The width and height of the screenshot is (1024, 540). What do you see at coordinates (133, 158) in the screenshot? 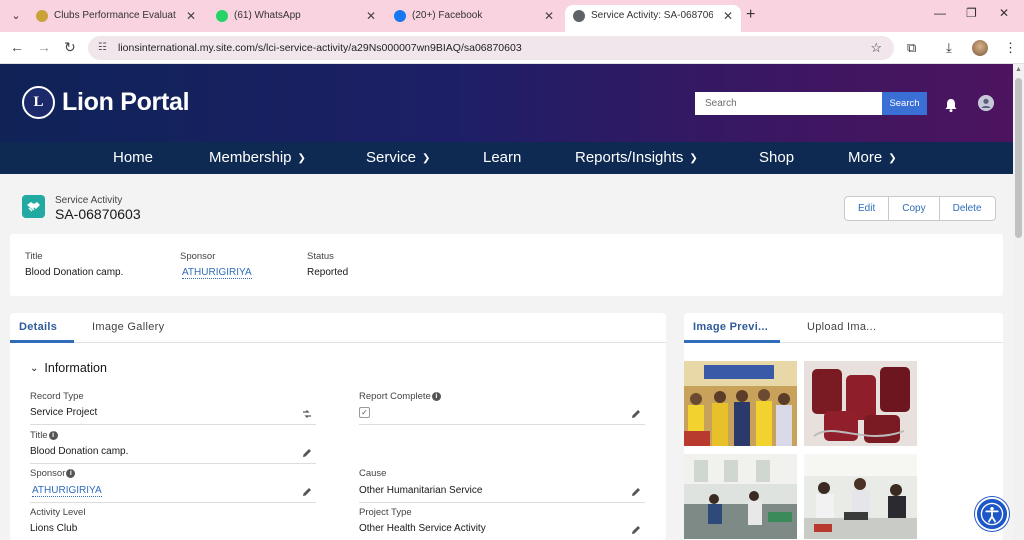
I see `nav-home: Home` at bounding box center [133, 158].